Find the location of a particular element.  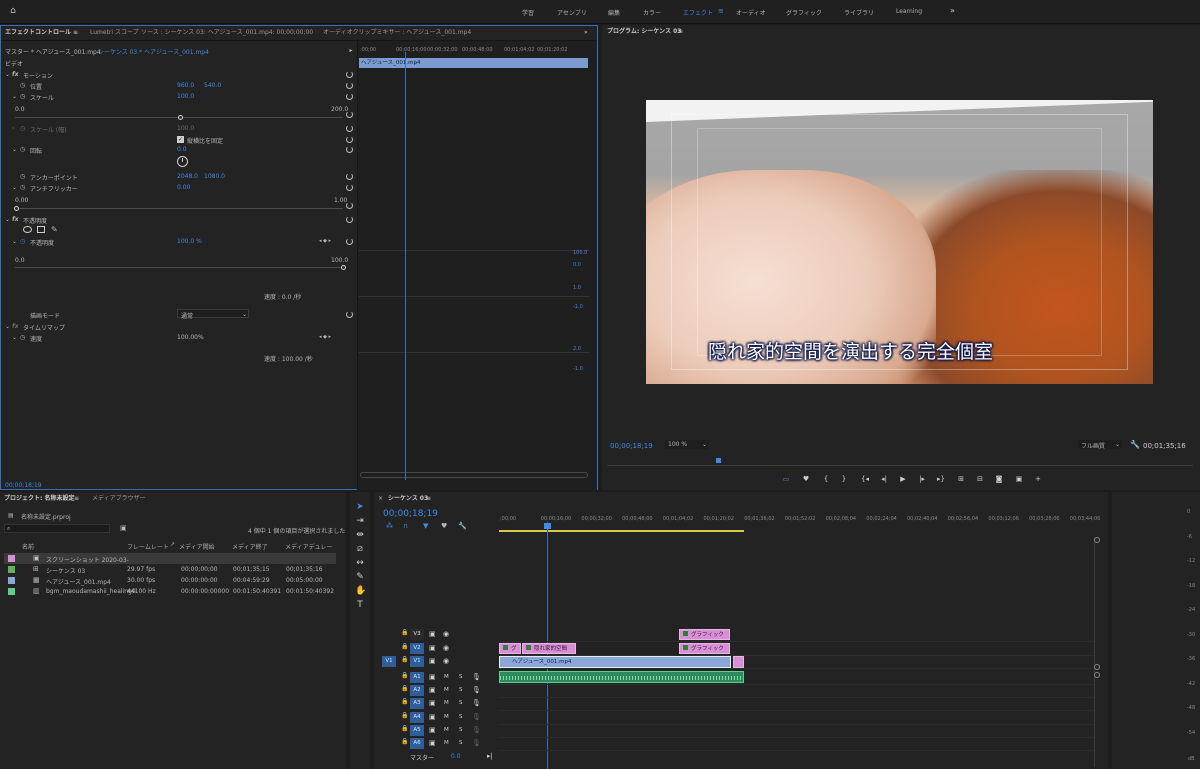

workspace-tab: アセンブリ is located at coordinates (572, 12).